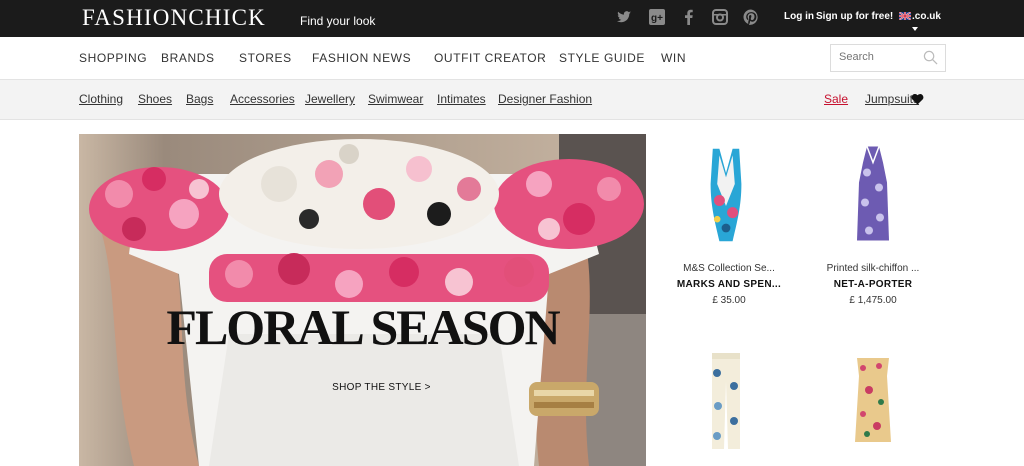 This screenshot has height=466, width=1024. Describe the element at coordinates (879, 57) in the screenshot. I see `search-input` at that location.